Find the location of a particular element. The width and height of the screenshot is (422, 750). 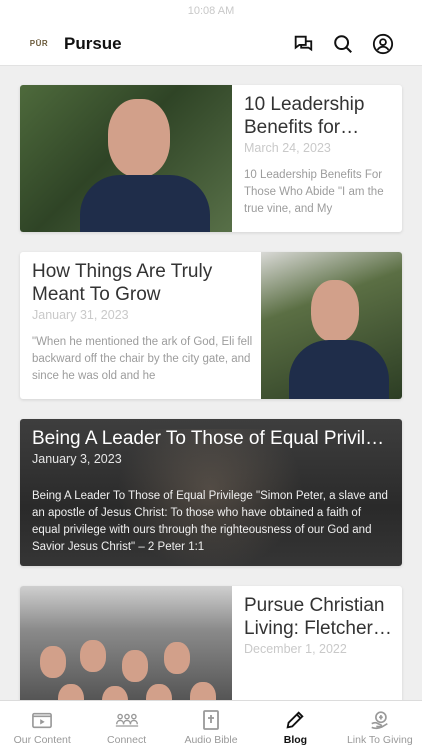

post-date: December 1, 2022 is located at coordinates (295, 649).